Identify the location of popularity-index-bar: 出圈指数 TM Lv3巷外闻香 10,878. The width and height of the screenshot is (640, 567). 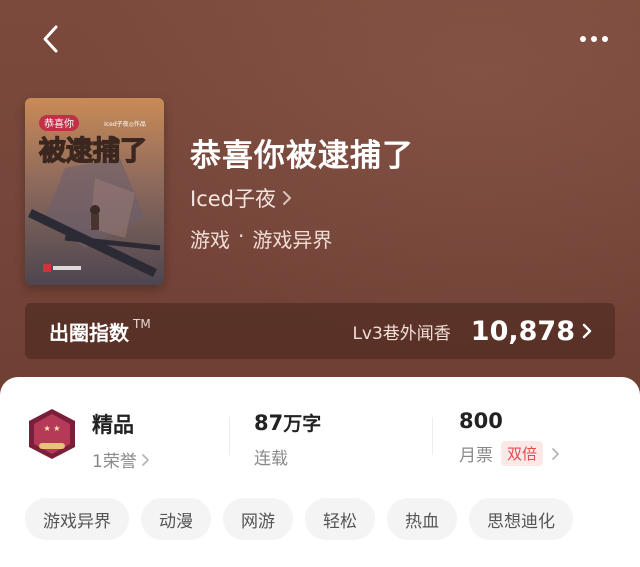
(320, 331).